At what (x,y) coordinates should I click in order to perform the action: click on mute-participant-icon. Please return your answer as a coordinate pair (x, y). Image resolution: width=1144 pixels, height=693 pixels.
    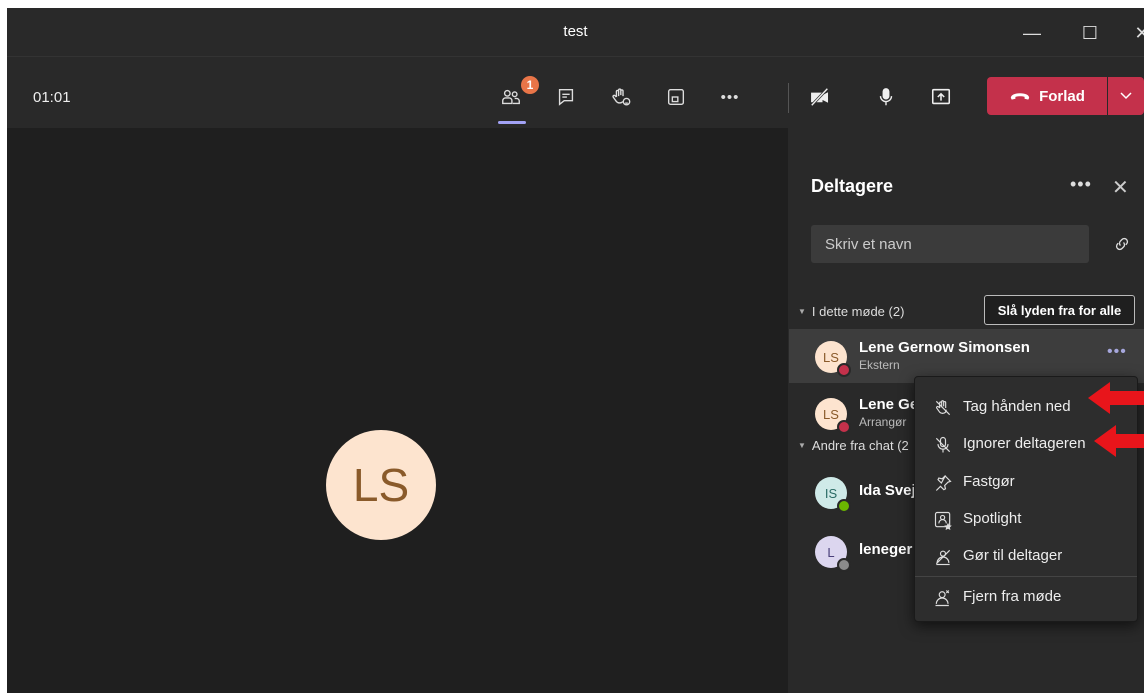
    Looking at the image, I should click on (943, 444).